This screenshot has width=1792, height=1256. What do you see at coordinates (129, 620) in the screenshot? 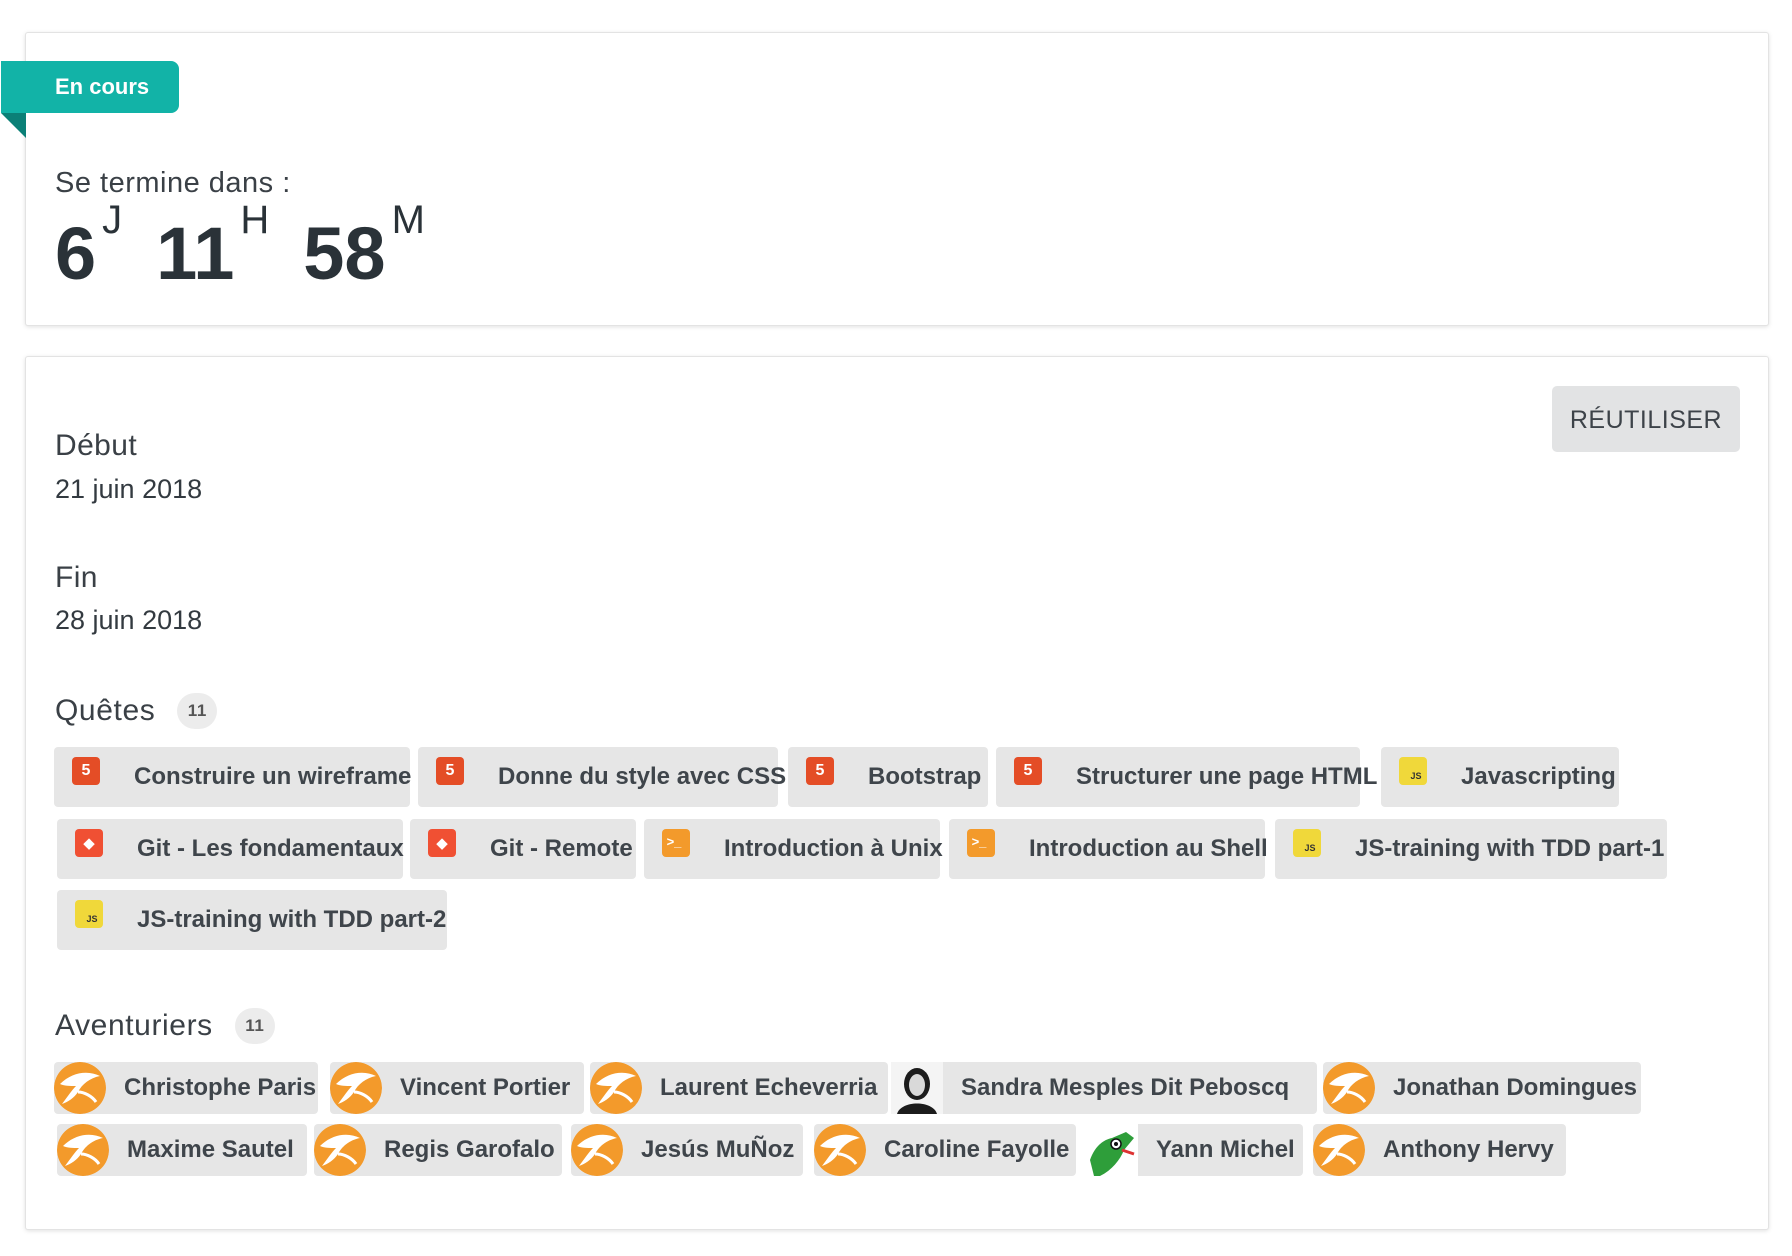
I see `end-date: 28 juin 2018` at bounding box center [129, 620].